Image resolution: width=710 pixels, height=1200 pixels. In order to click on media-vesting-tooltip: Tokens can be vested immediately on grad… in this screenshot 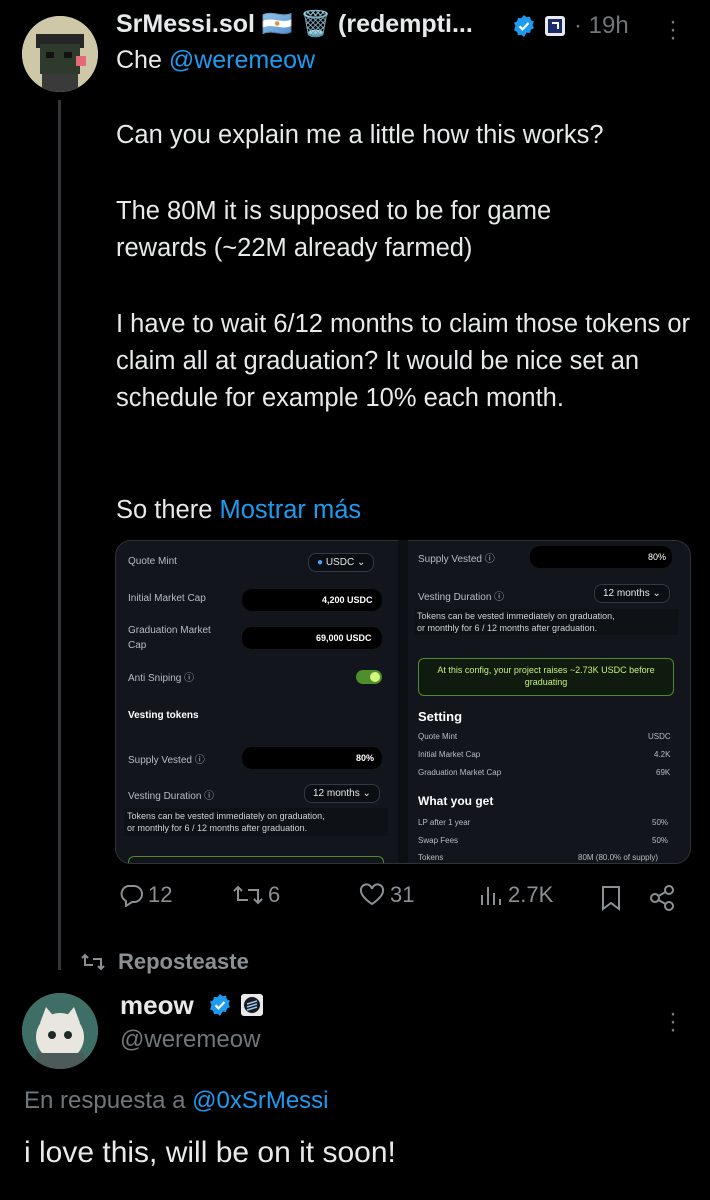, I will do `click(256, 822)`.